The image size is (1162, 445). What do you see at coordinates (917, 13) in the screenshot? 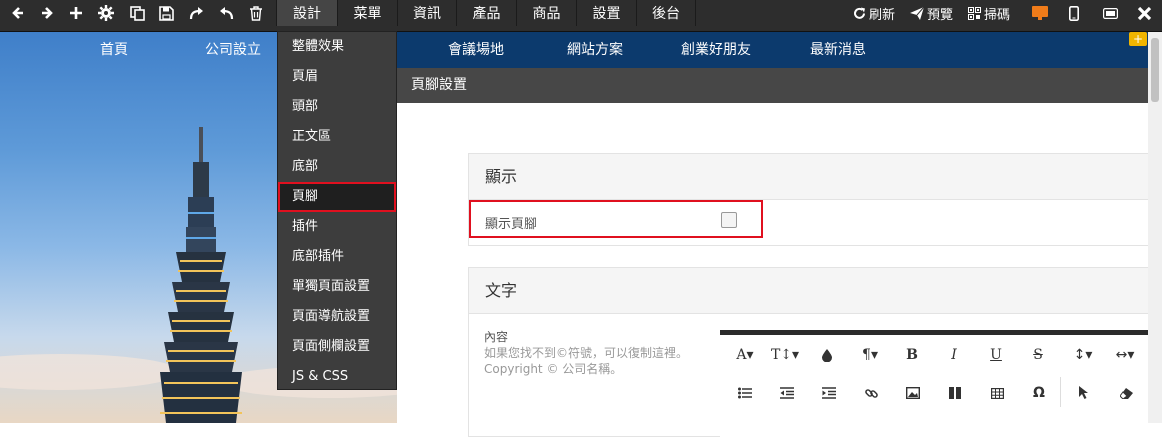
I see `paper-plane-icon` at bounding box center [917, 13].